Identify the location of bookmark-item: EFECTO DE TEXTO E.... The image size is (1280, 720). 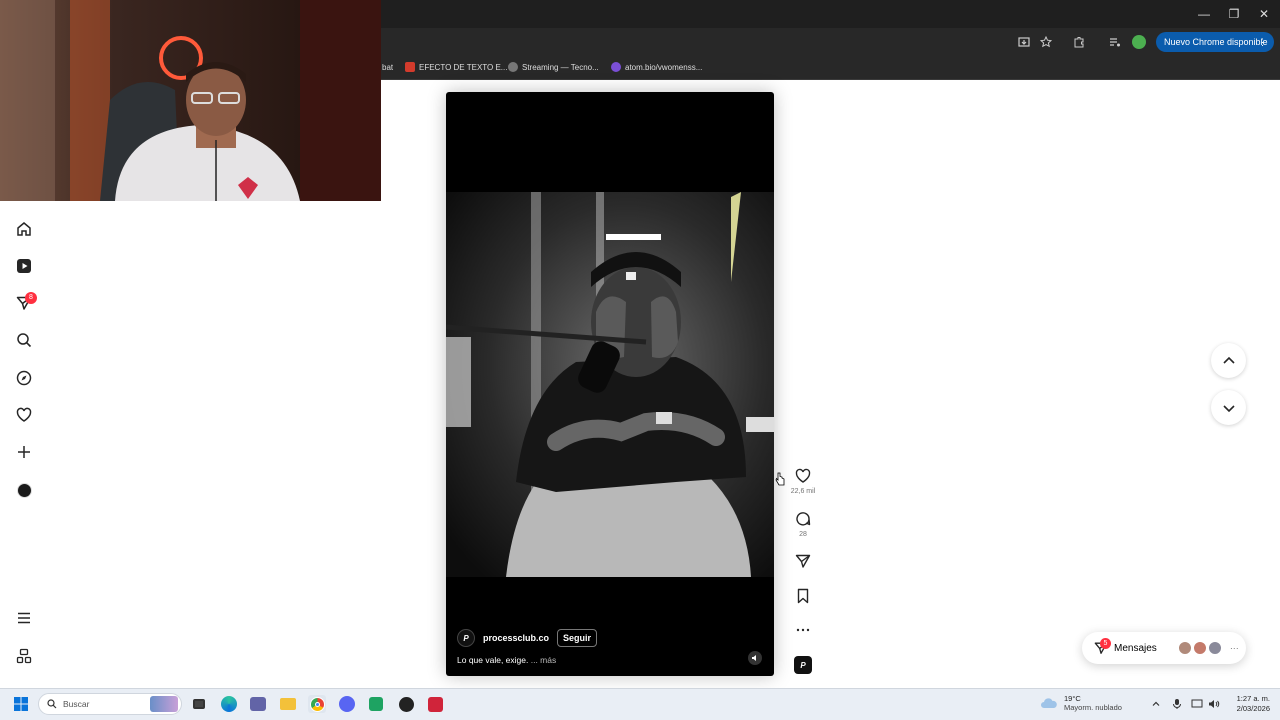
(456, 67).